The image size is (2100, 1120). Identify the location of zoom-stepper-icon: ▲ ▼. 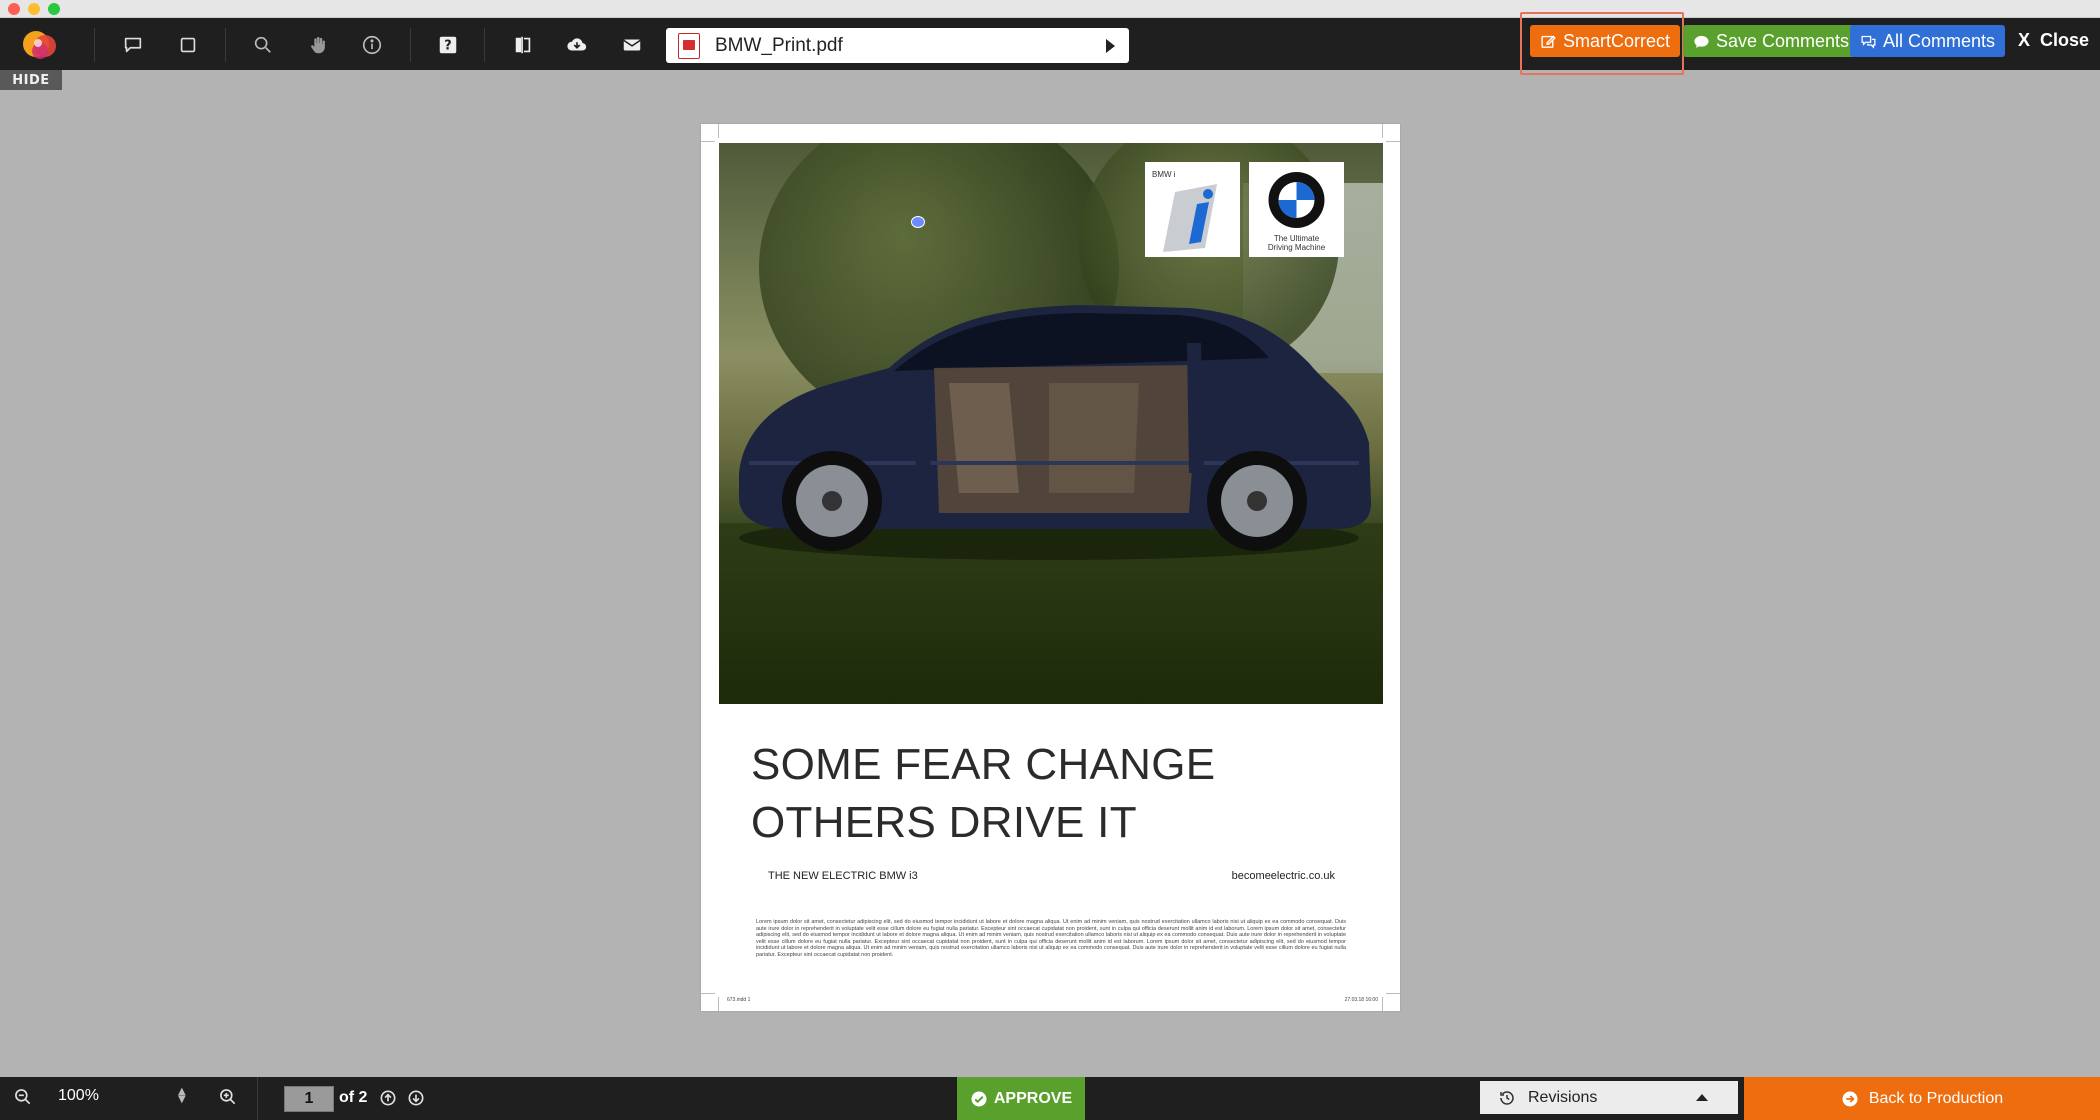
(182, 1096).